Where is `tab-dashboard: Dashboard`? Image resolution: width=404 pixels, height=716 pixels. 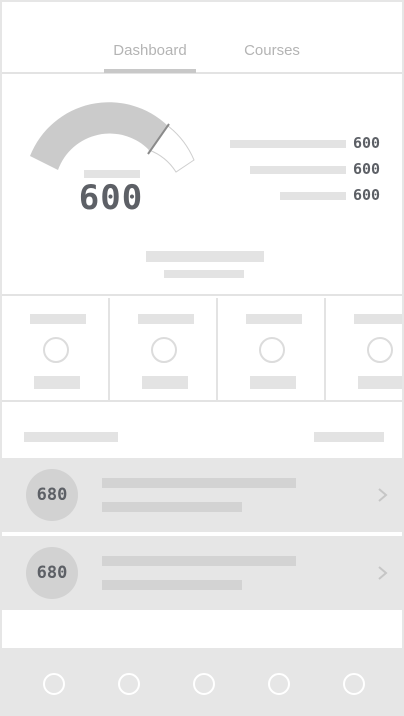
tab-dashboard: Dashboard is located at coordinates (150, 50).